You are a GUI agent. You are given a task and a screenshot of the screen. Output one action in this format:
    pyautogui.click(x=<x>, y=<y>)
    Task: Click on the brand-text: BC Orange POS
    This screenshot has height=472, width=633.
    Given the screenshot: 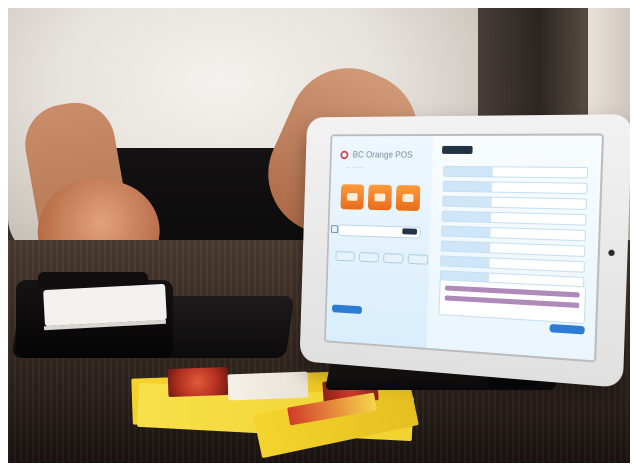 What is the action you would take?
    pyautogui.click(x=383, y=155)
    